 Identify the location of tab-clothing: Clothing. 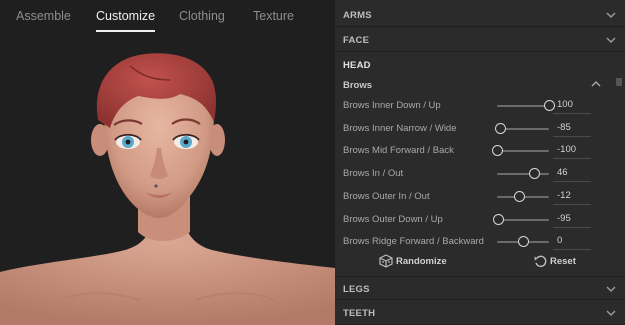
(202, 16).